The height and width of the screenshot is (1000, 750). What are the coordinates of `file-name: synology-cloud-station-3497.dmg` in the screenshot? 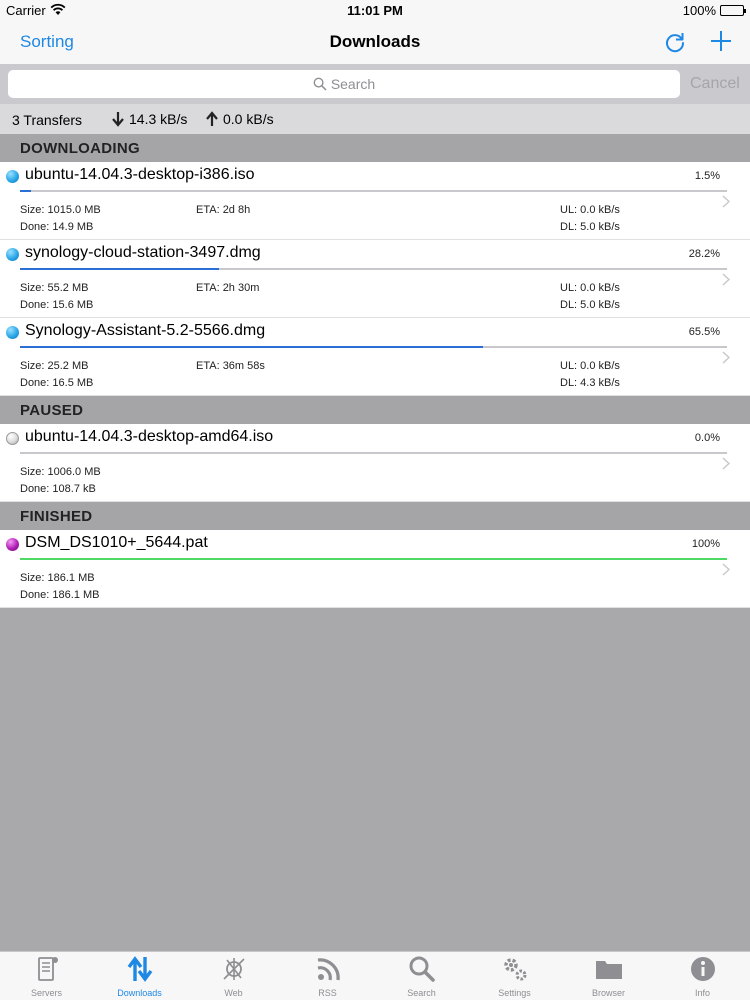 It's located at (143, 252).